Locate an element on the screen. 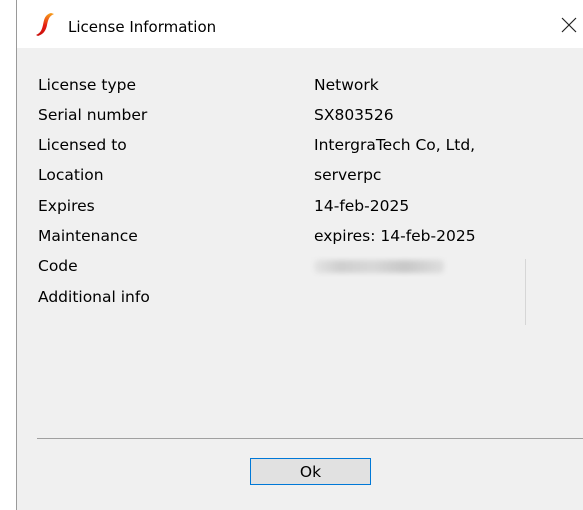 The image size is (583, 510). licensed-to-label: Licensed to is located at coordinates (82, 145).